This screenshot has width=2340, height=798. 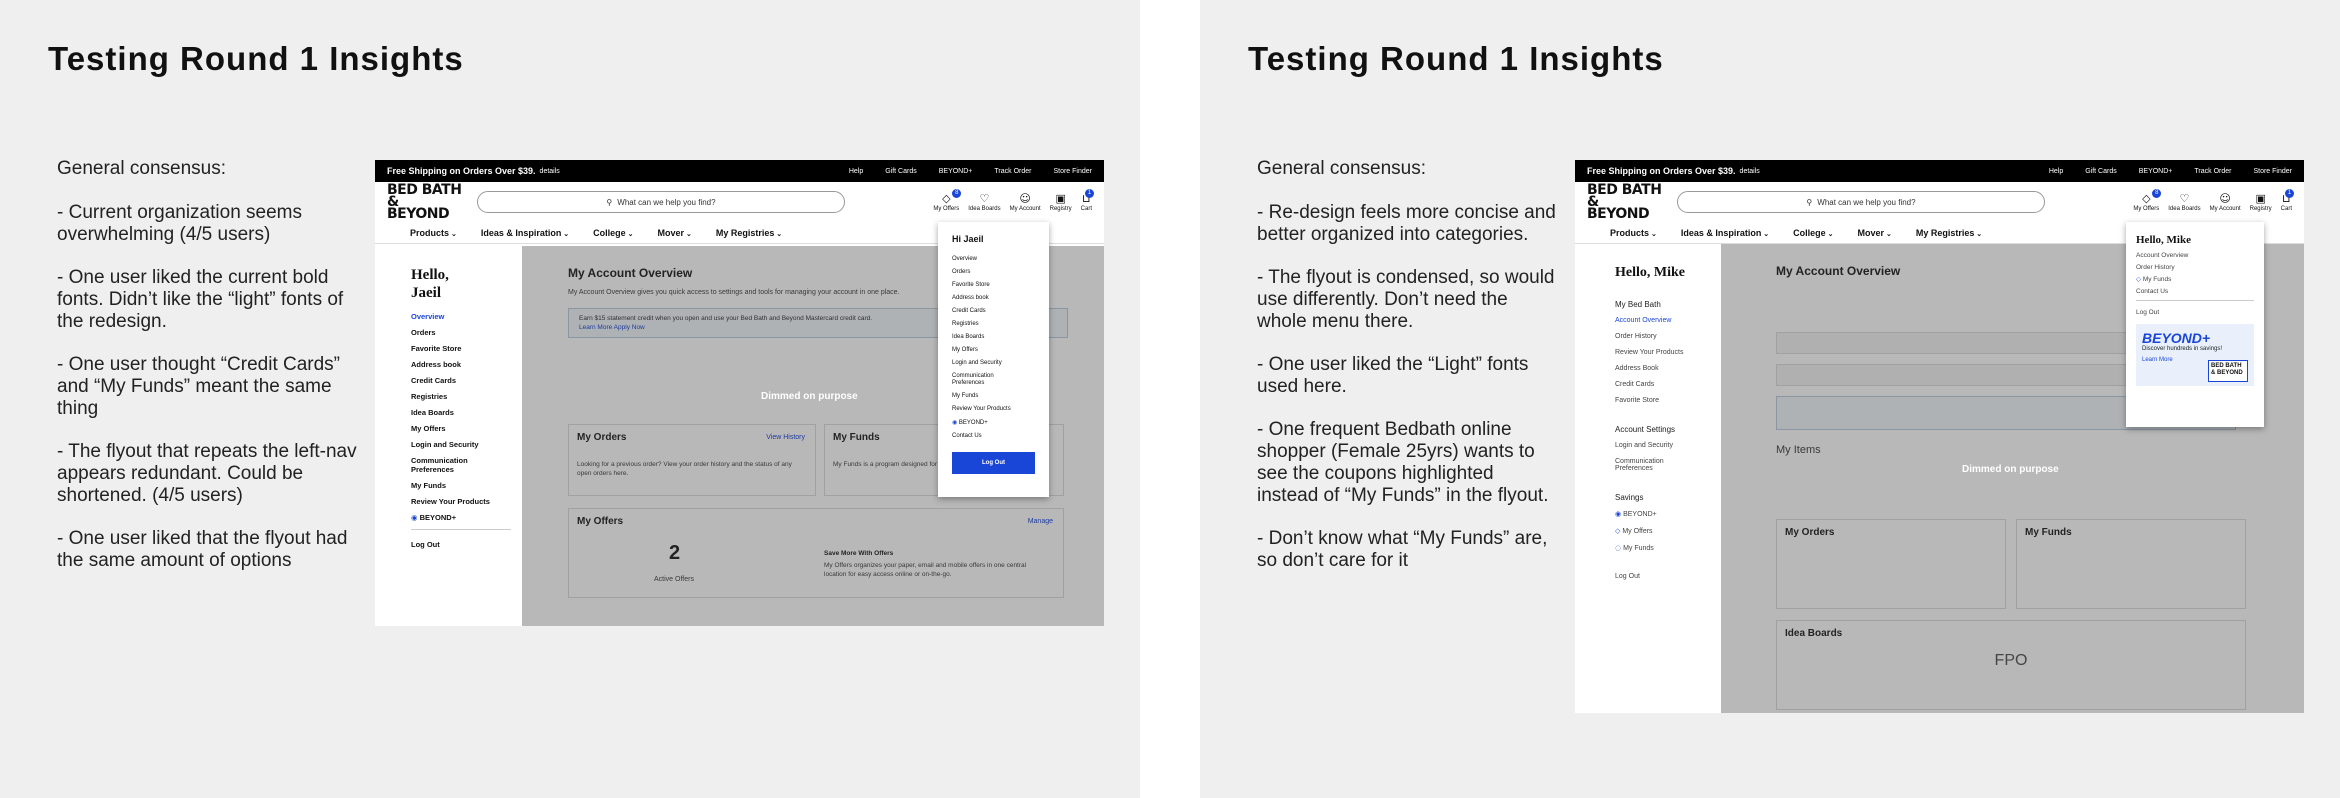 I want to click on flyout-item: Orders, so click(x=993, y=272).